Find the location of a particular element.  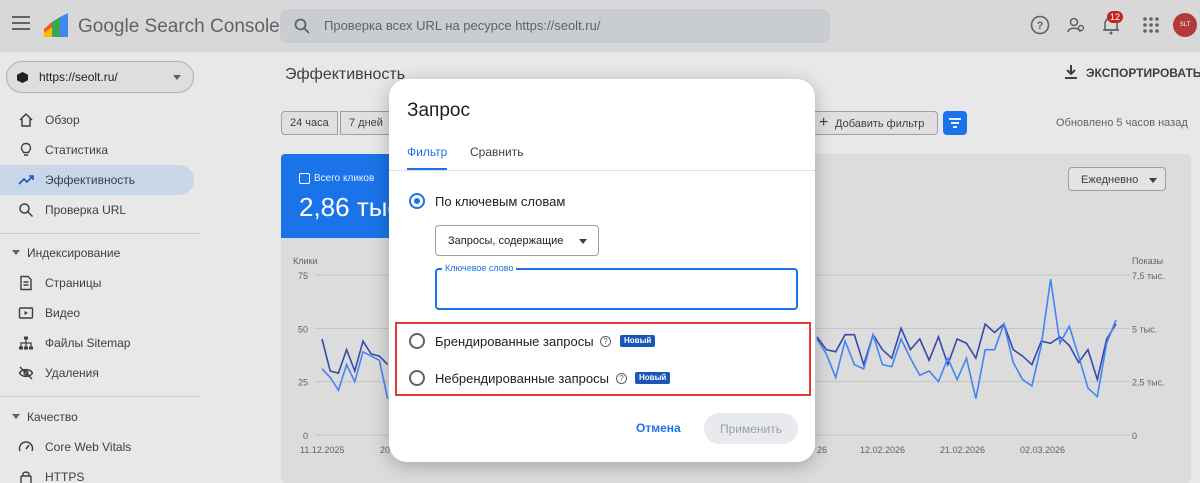

tab-filter: Фильтр is located at coordinates (427, 152).